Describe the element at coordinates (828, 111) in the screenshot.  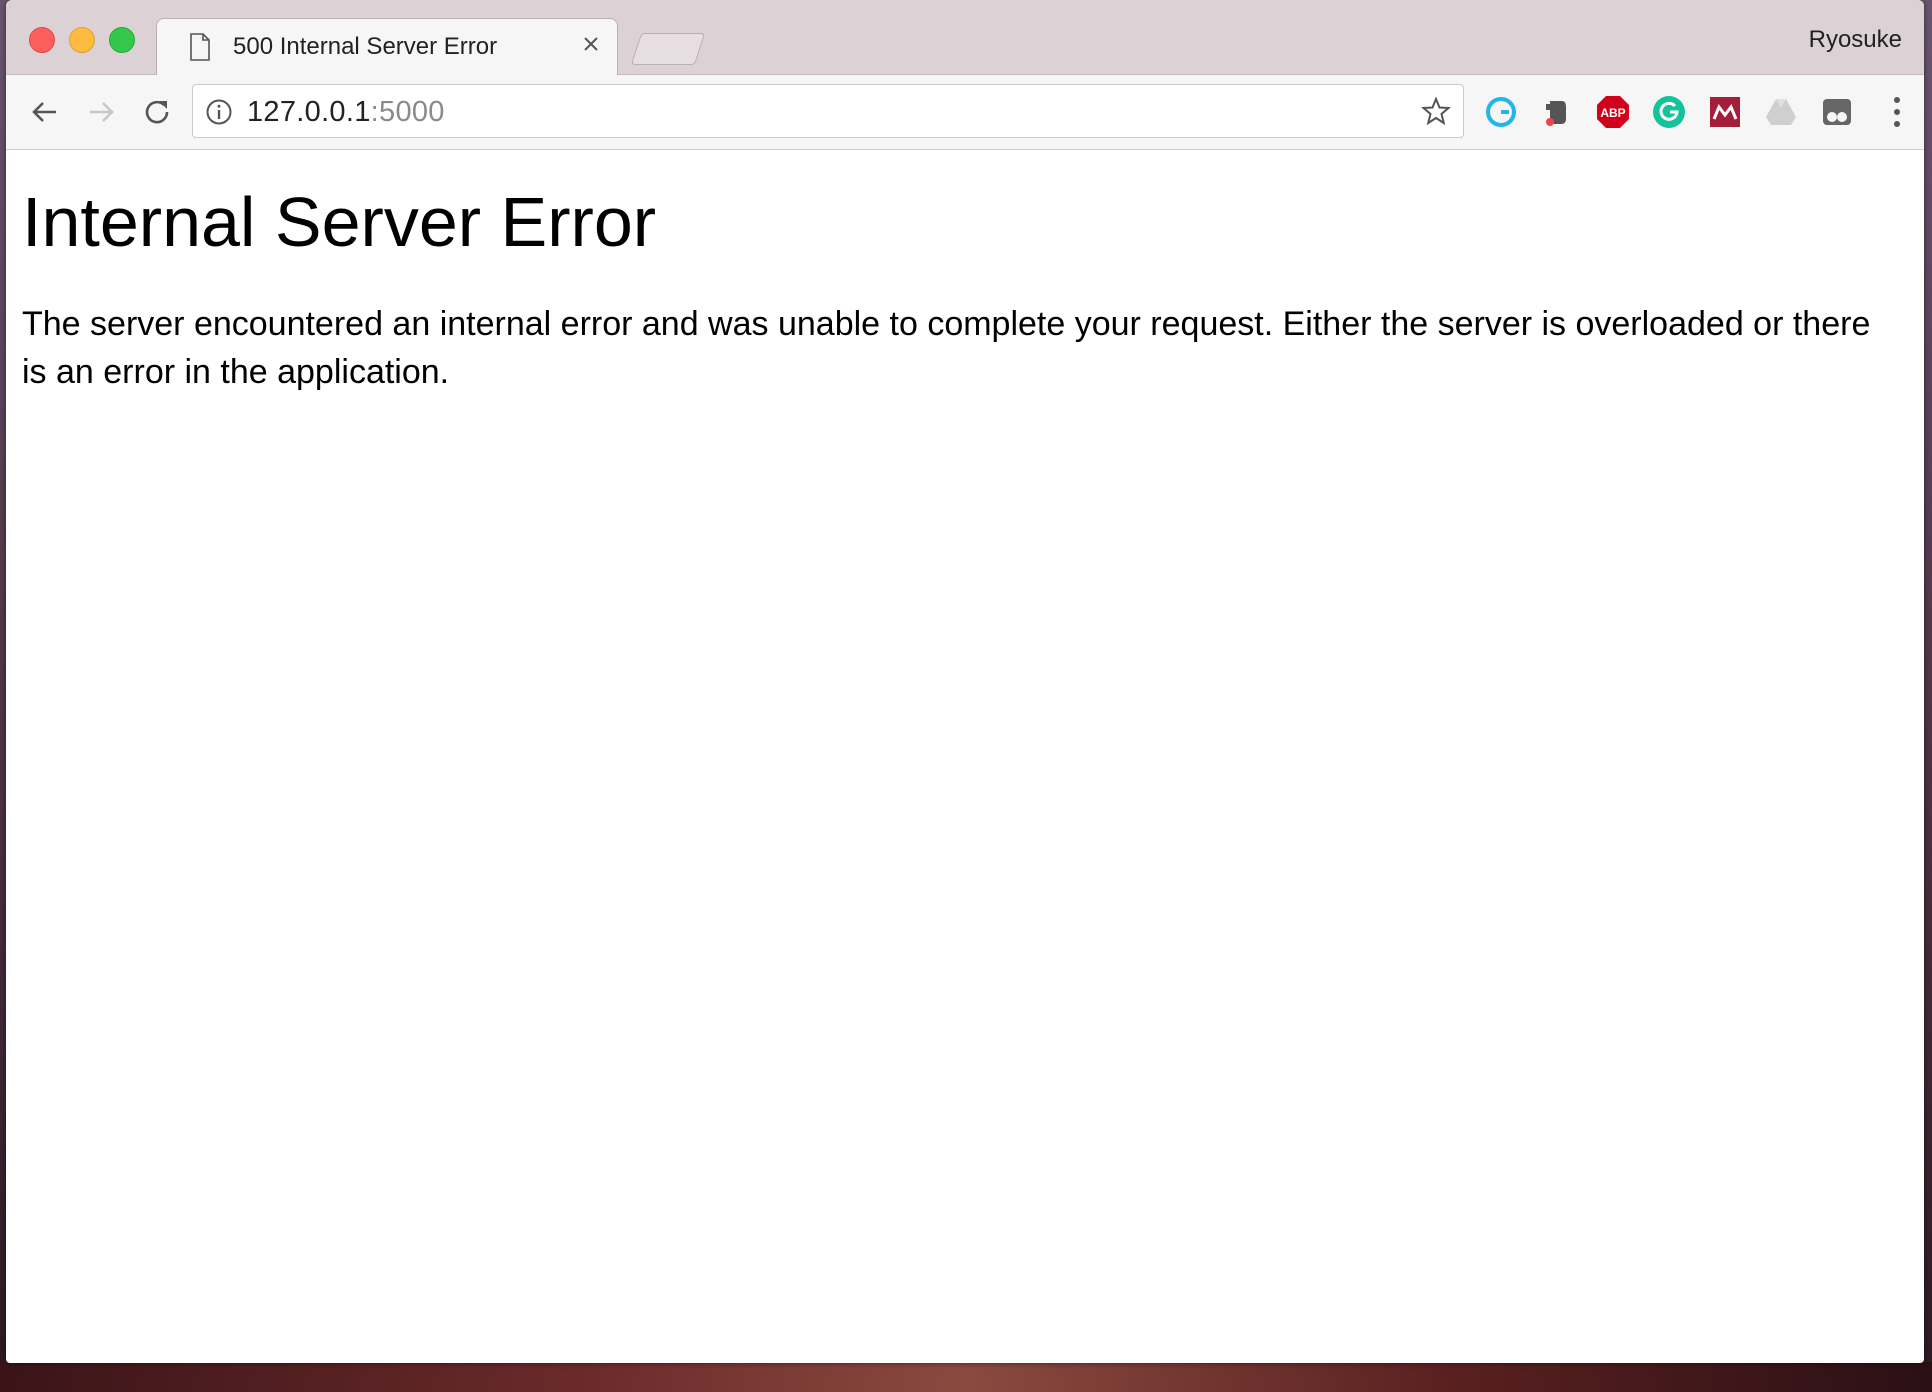
I see `address-bar: 127.0.0.1:5000` at that location.